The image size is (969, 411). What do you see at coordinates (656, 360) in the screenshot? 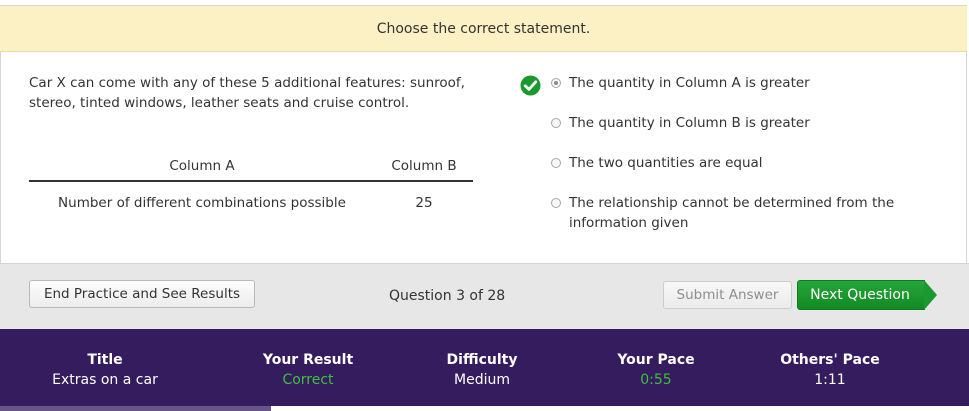
I see `stat-label: Your Pace` at bounding box center [656, 360].